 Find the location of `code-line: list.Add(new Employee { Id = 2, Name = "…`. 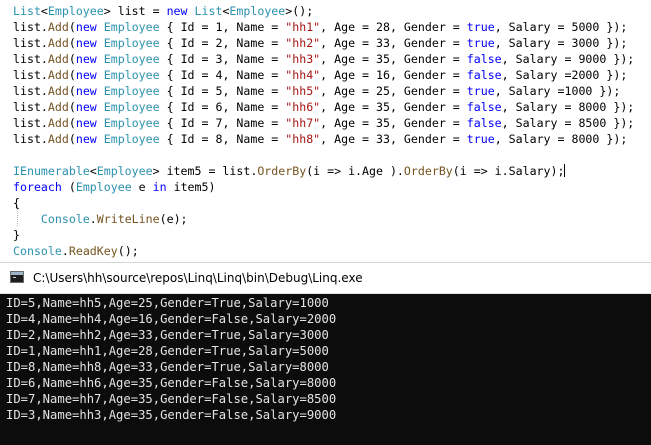

code-line: list.Add(new Employee { Id = 2, Name = "… is located at coordinates (320, 43).